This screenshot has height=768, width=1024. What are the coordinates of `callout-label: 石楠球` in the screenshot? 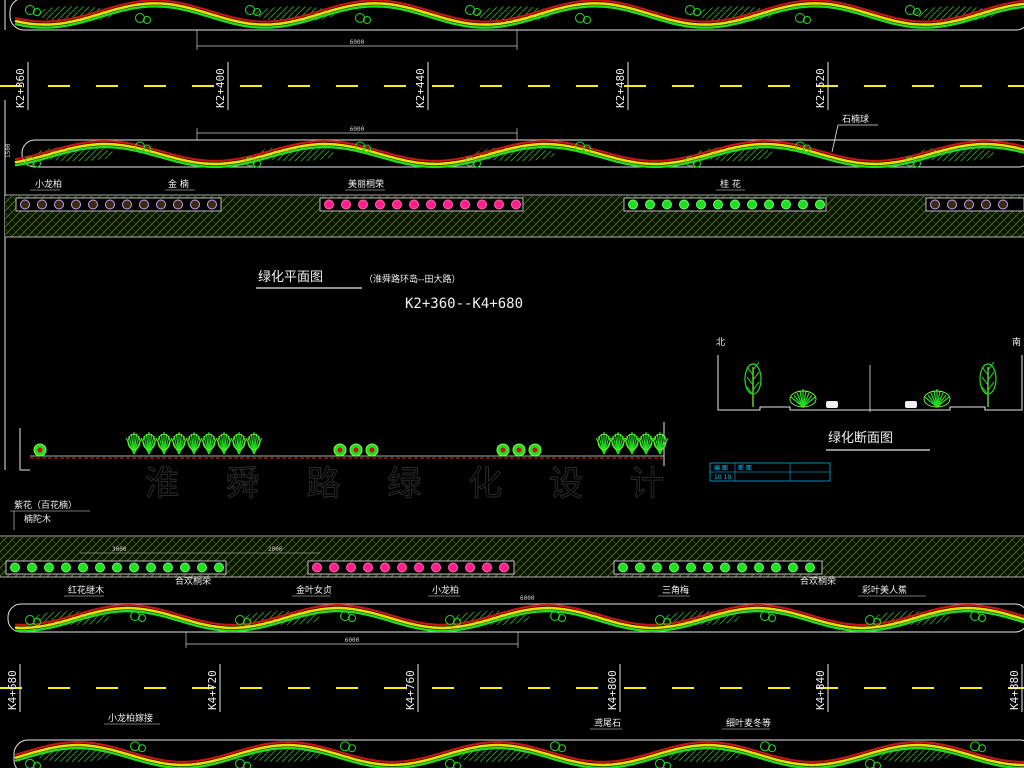 It's located at (855, 119).